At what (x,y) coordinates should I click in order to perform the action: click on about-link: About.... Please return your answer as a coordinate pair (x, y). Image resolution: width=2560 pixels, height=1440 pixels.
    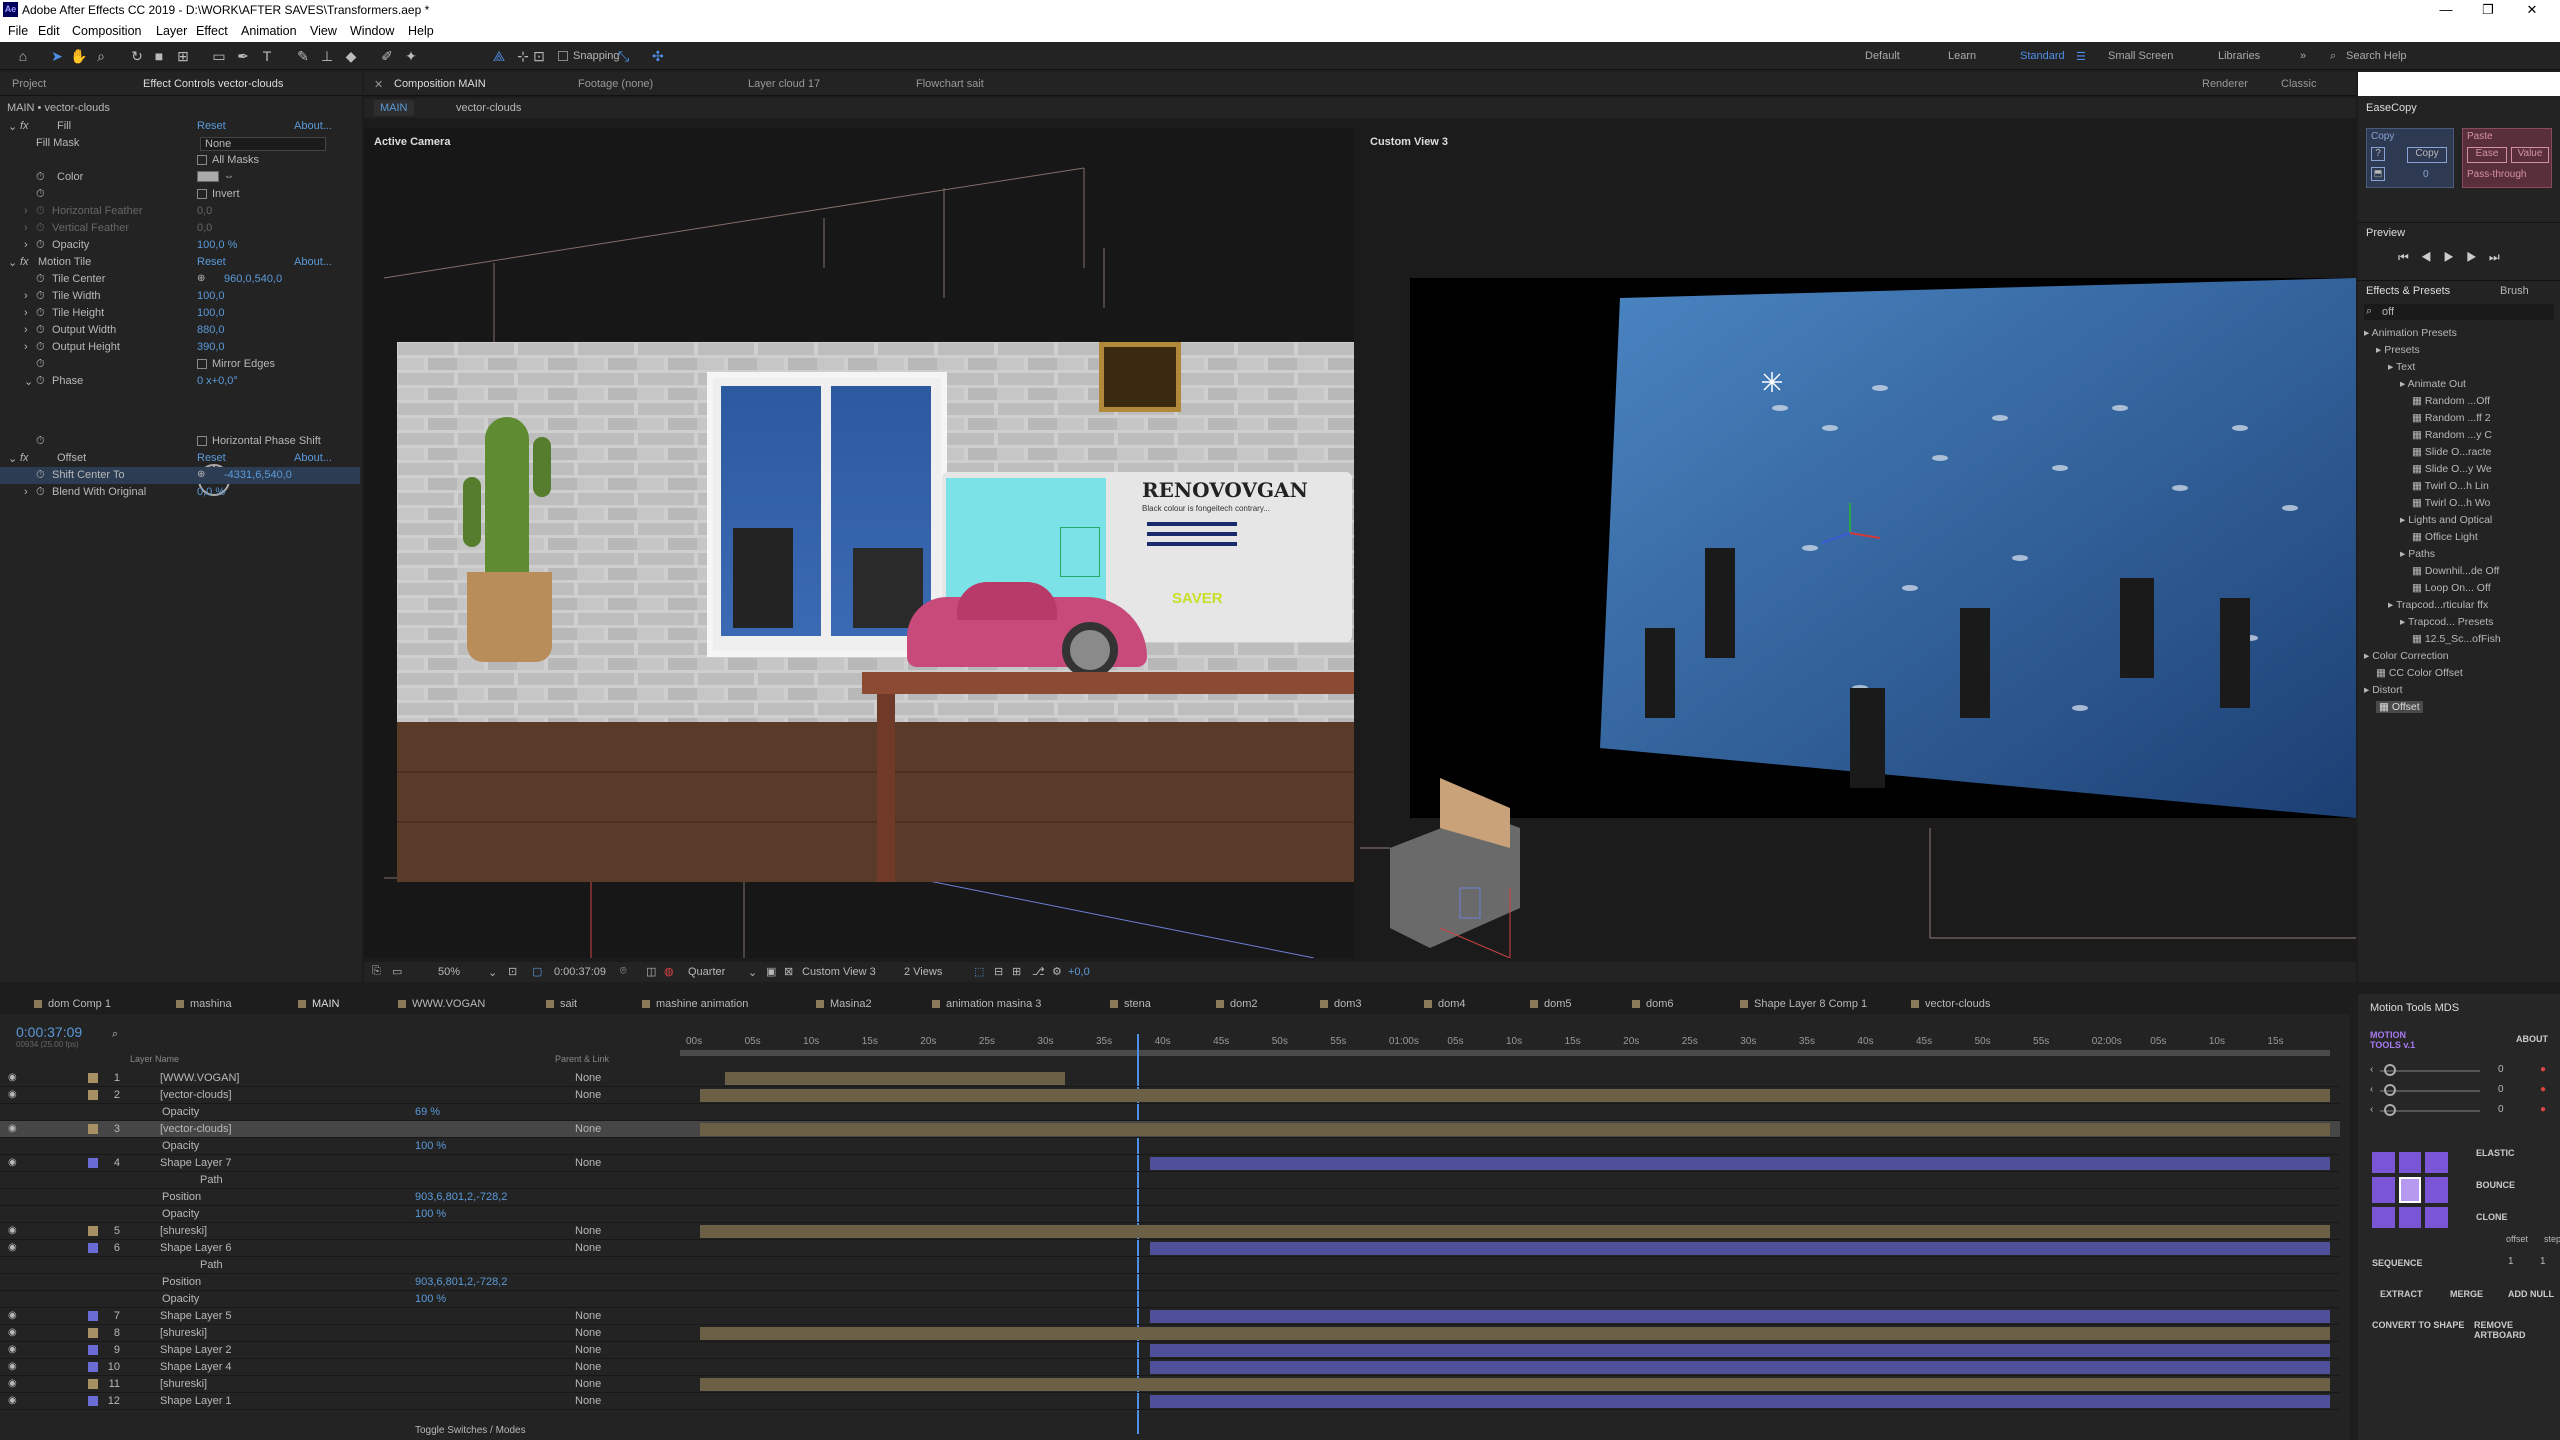
    Looking at the image, I should click on (313, 262).